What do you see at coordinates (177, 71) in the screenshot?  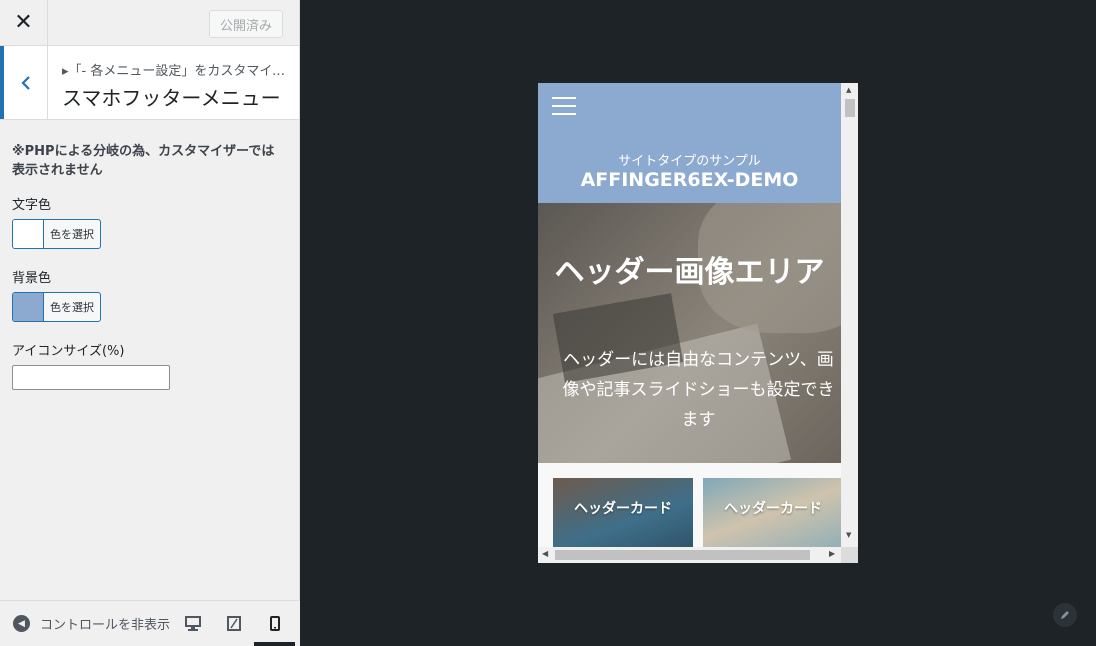 I see `breadcrumb: ▸「- 各メニュー設定」をカスタマイズ中` at bounding box center [177, 71].